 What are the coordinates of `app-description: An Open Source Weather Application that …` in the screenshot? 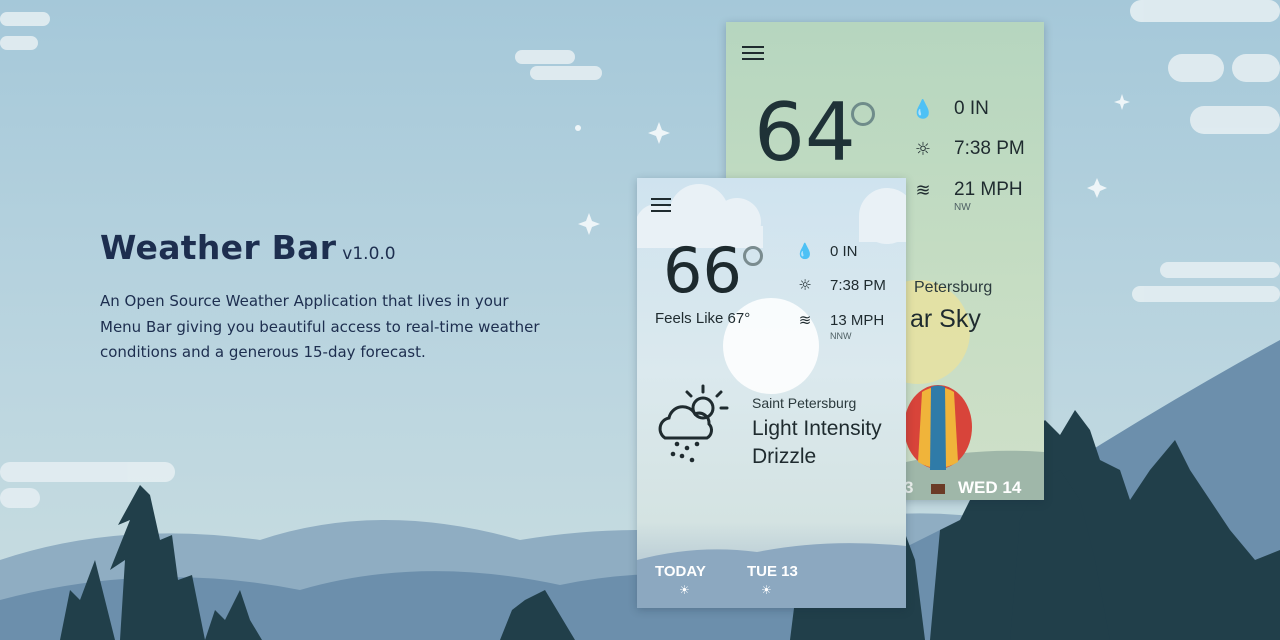 It's located at (320, 326).